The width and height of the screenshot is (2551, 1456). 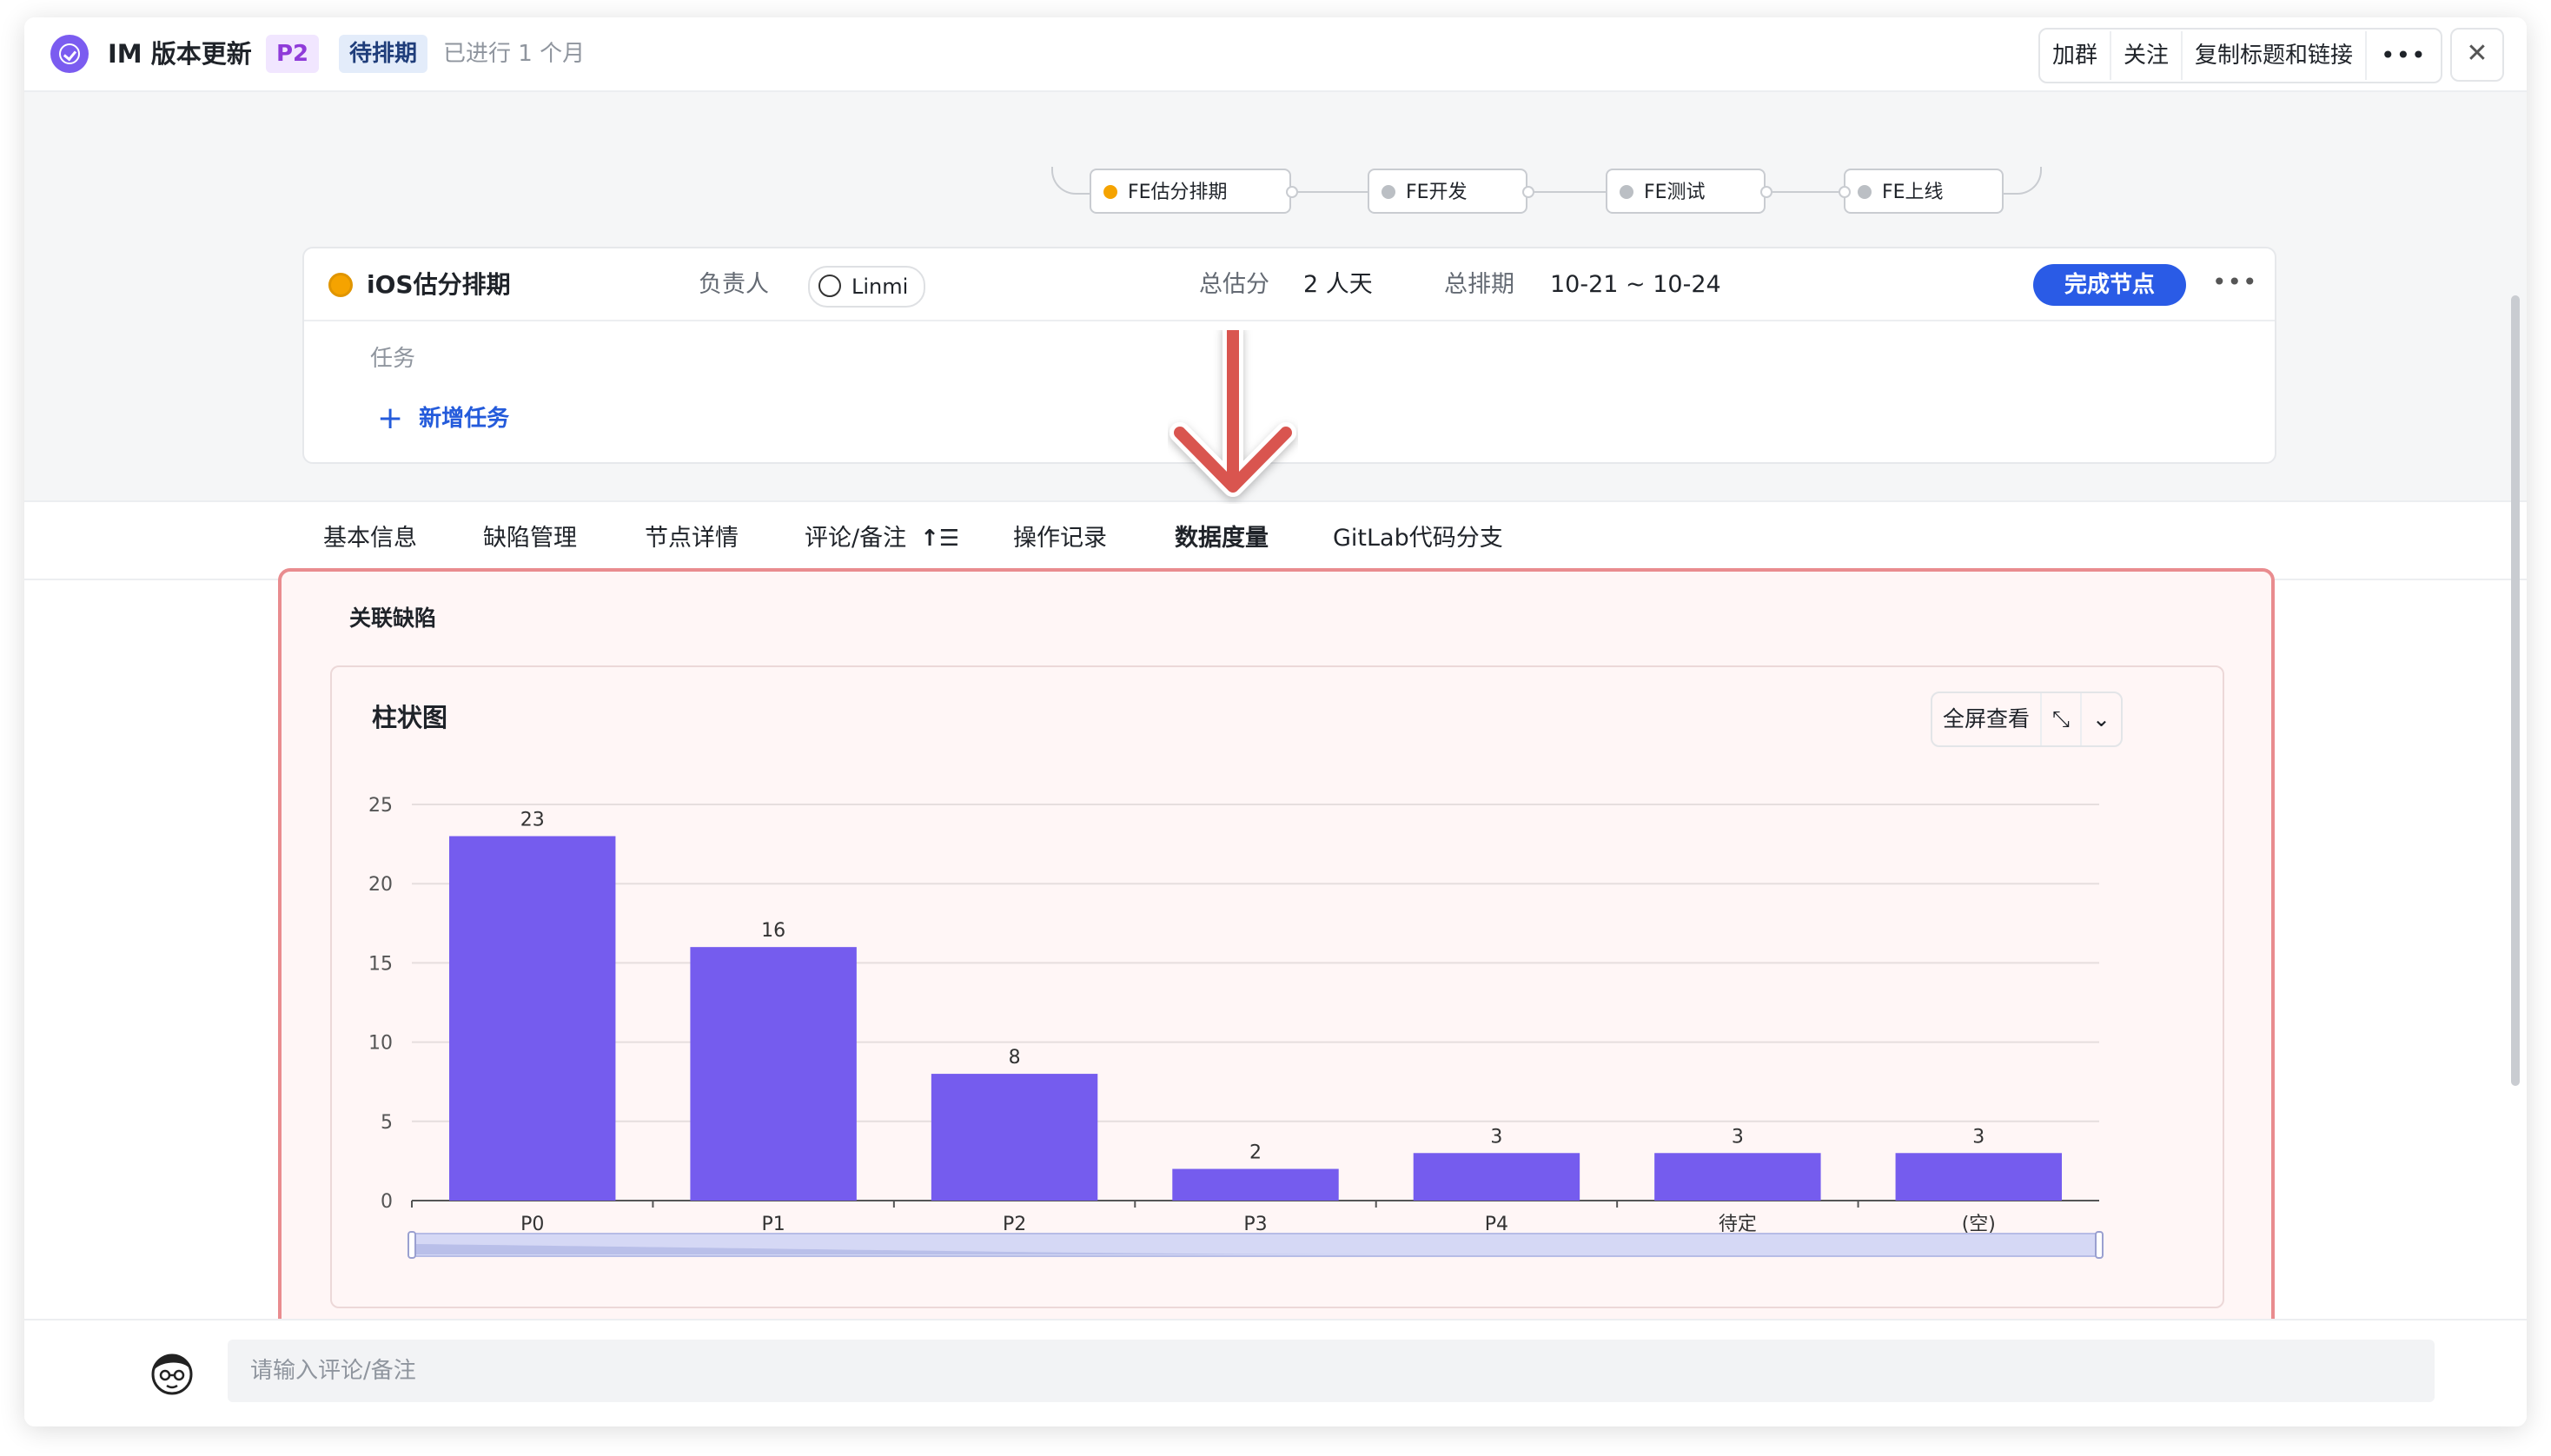 What do you see at coordinates (939, 538) in the screenshot?
I see `sort-icon: ↑☰` at bounding box center [939, 538].